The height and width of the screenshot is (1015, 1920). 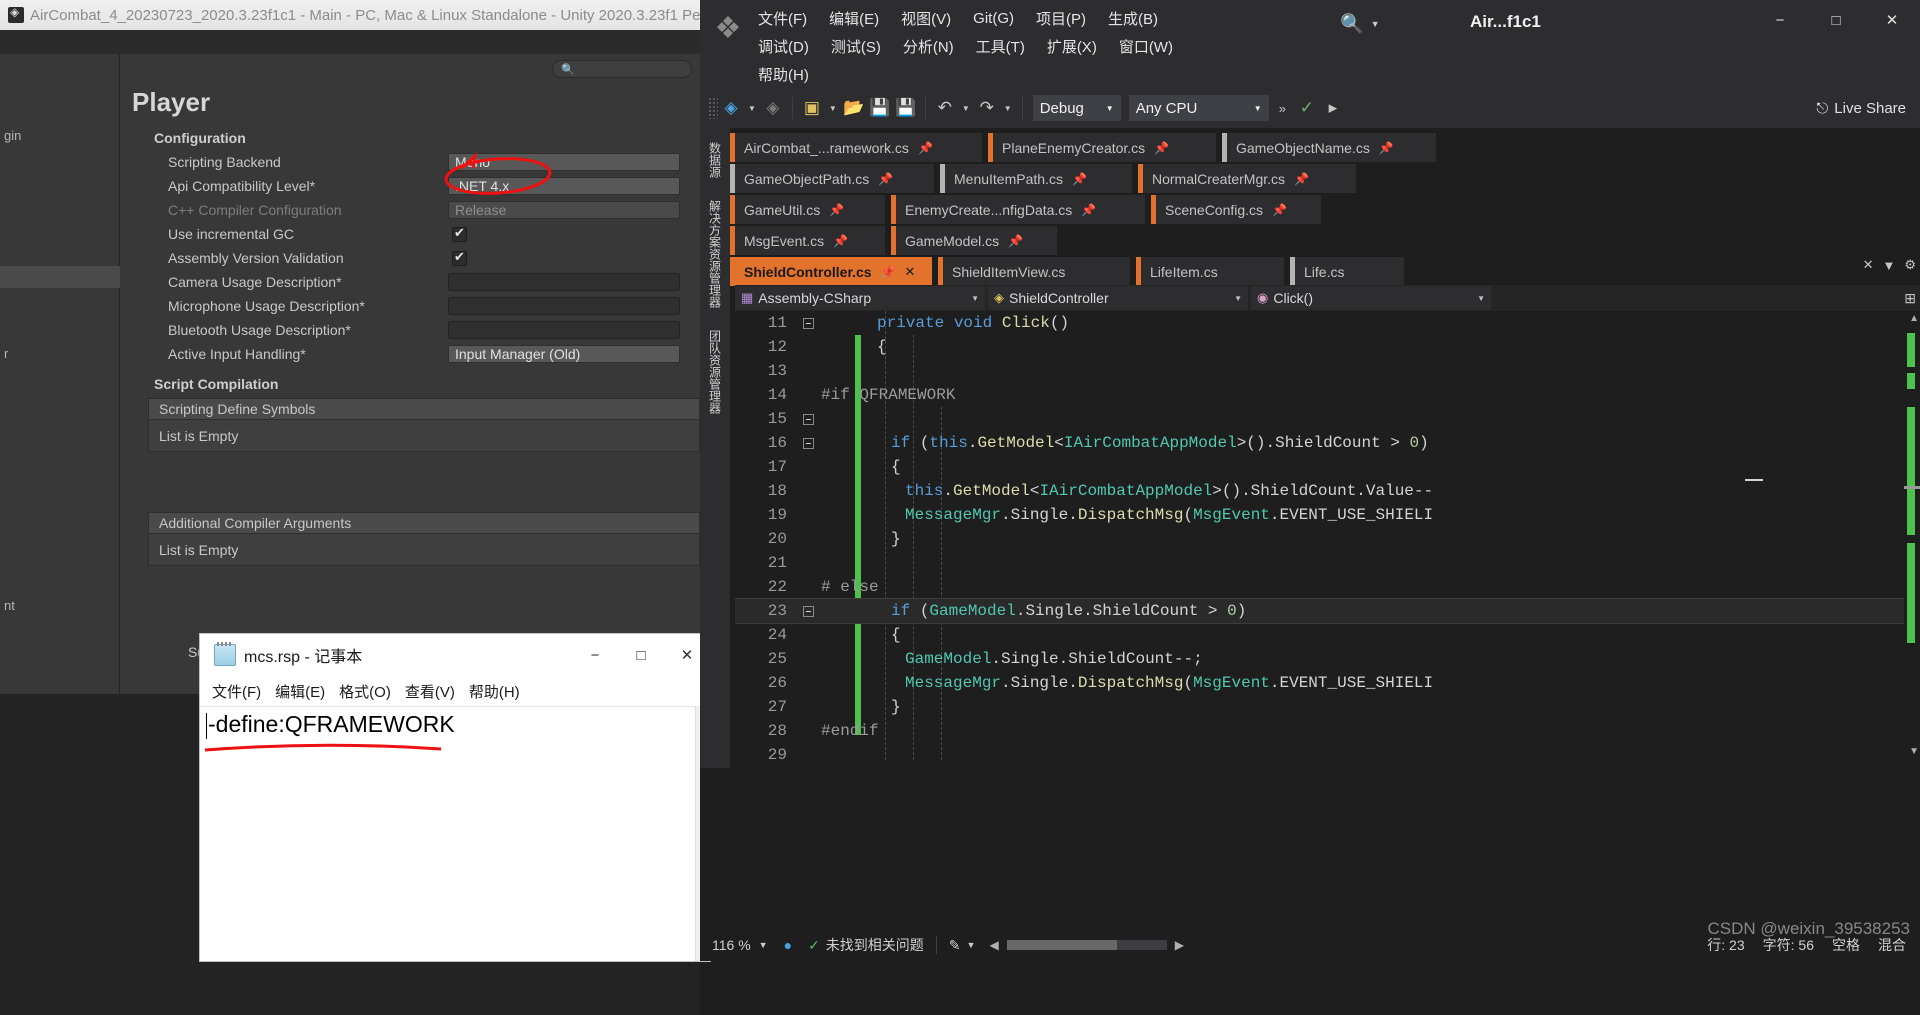 What do you see at coordinates (1888, 265) in the screenshot?
I see `tab-list-icon: ▼` at bounding box center [1888, 265].